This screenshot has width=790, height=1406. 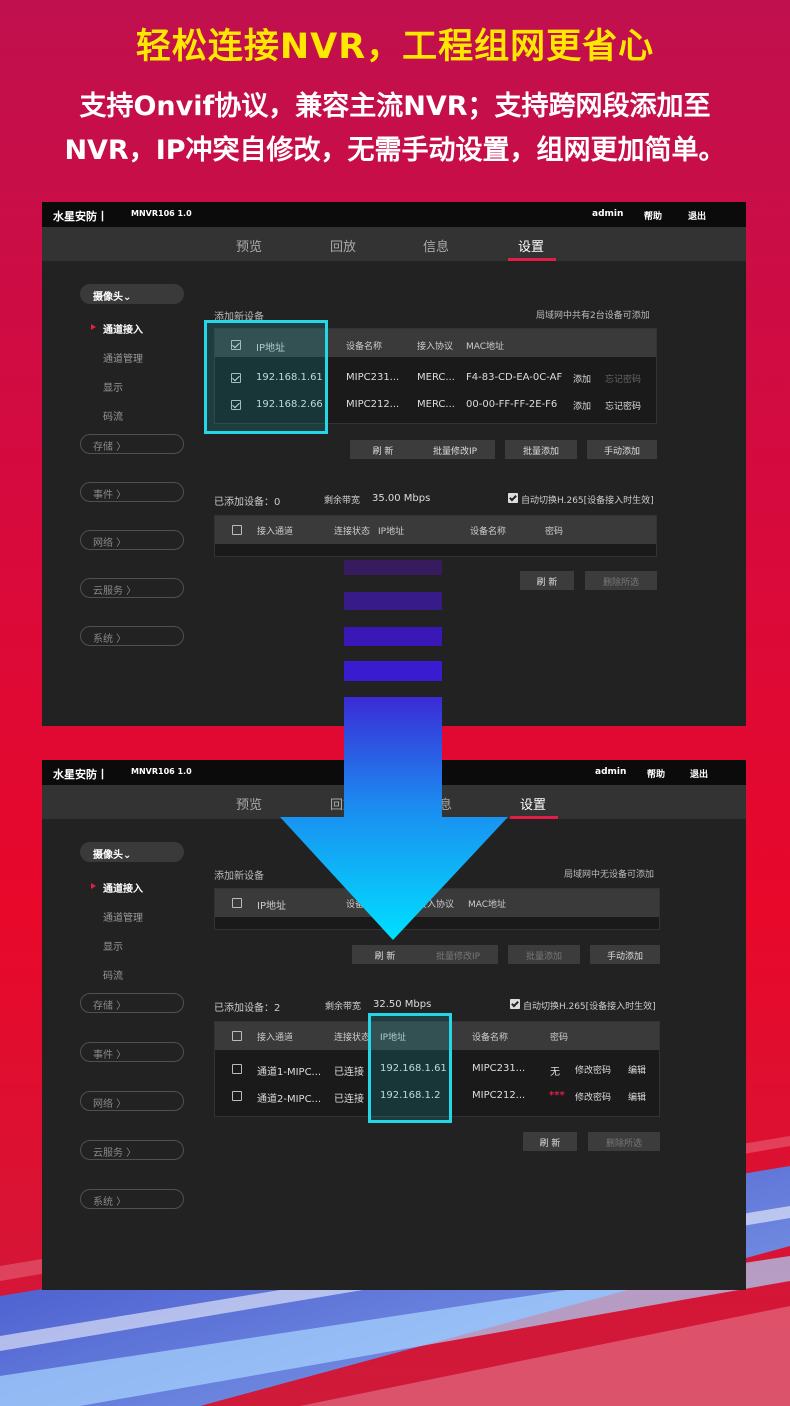 I want to click on subline-2: NVR，IP冲突自修改，无需手动设置，组网更加简单。, so click(x=395, y=150).